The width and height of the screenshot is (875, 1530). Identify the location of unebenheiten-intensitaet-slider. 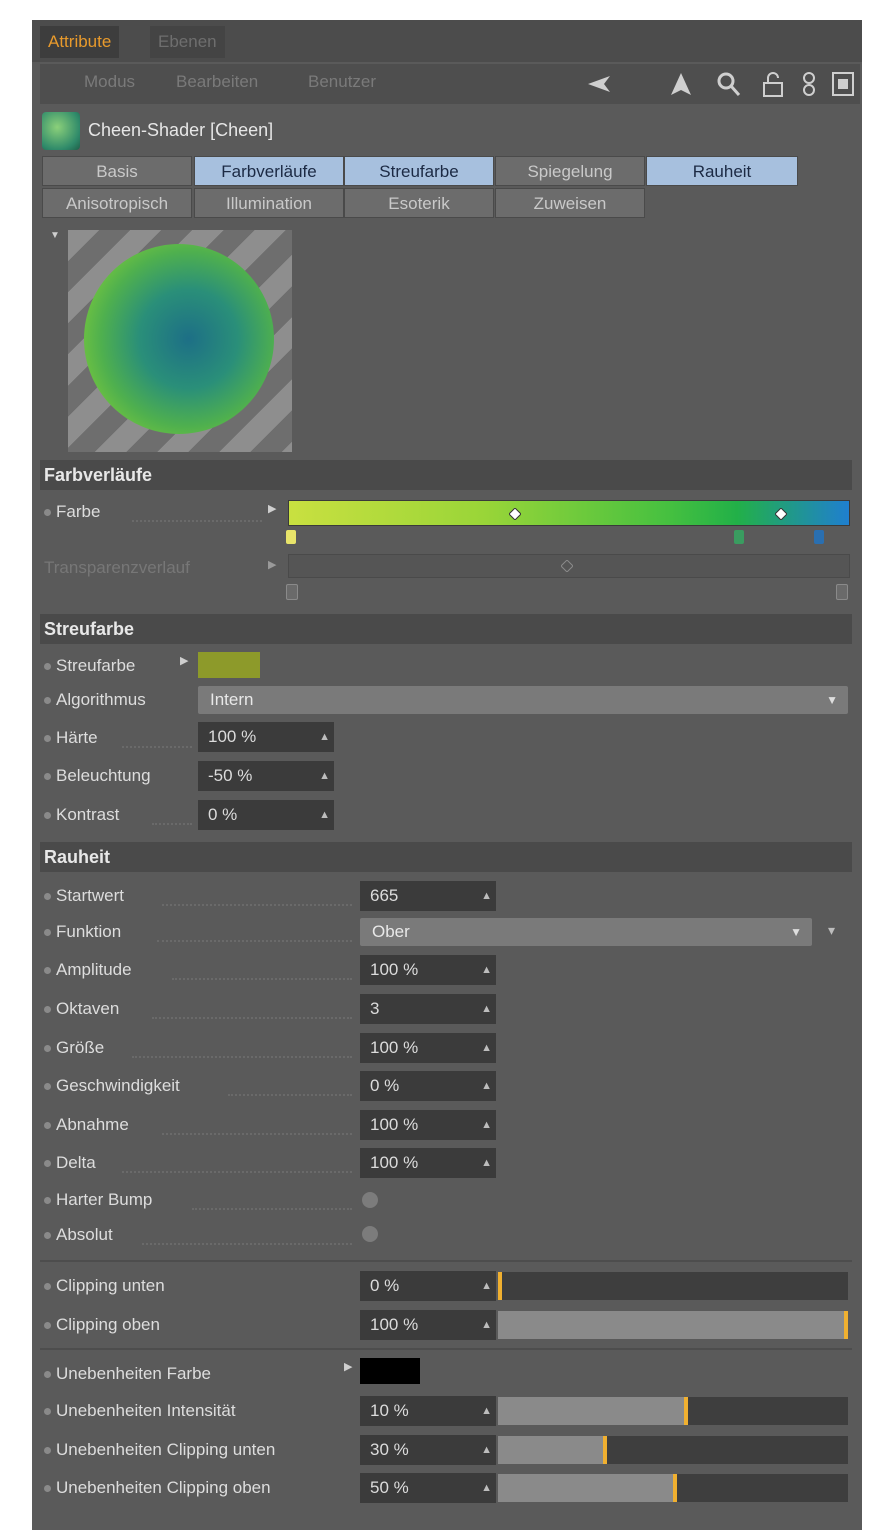
(673, 1411).